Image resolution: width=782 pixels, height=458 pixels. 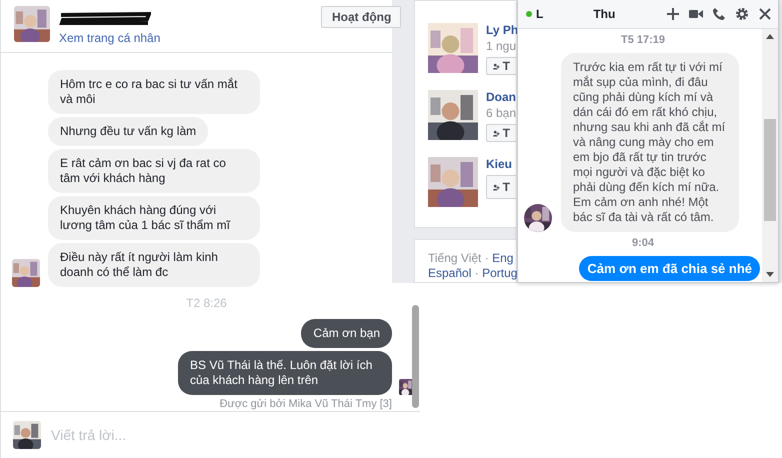 What do you see at coordinates (501, 113) in the screenshot?
I see `mutual-friends: 6 bạn` at bounding box center [501, 113].